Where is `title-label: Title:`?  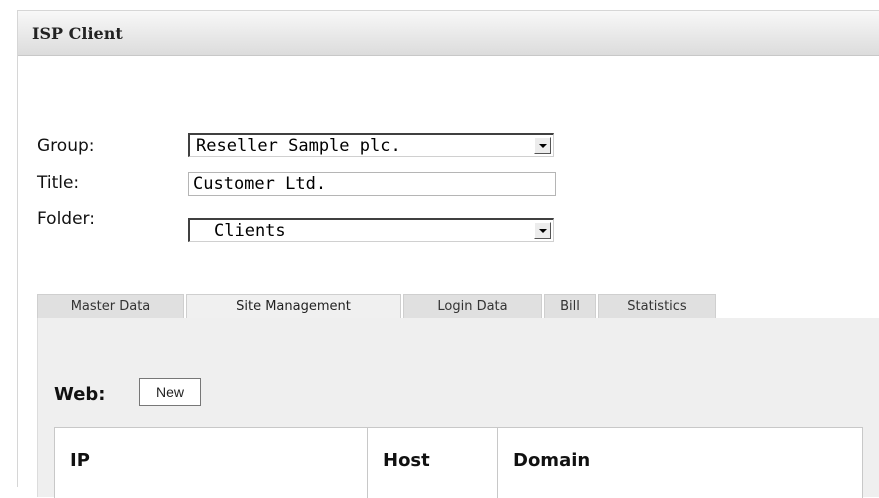
title-label: Title: is located at coordinates (58, 183).